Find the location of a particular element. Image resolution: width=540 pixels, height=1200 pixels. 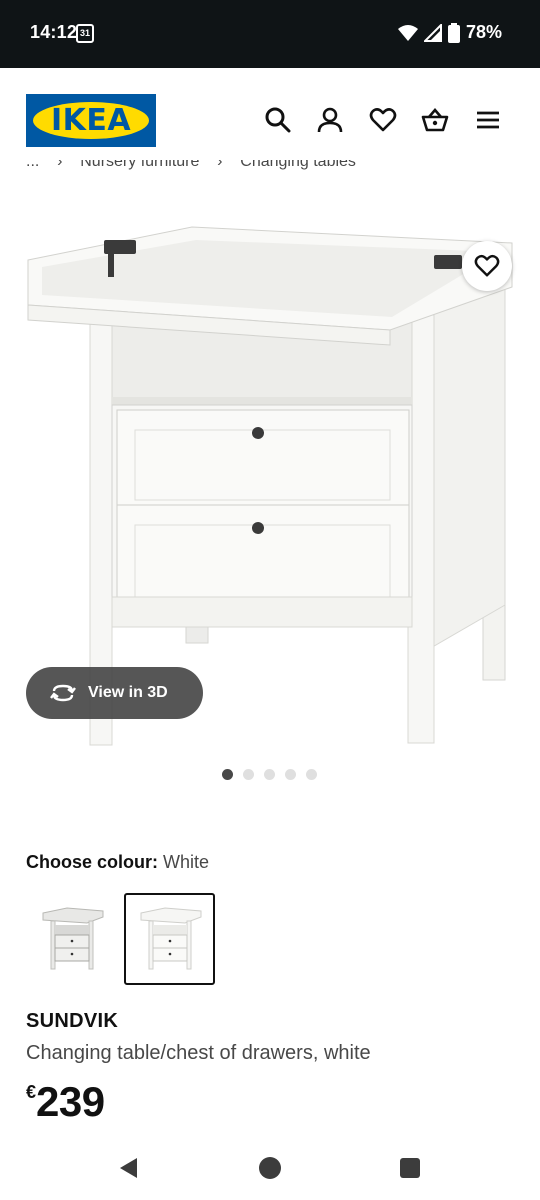

basket-icon is located at coordinates (435, 120).